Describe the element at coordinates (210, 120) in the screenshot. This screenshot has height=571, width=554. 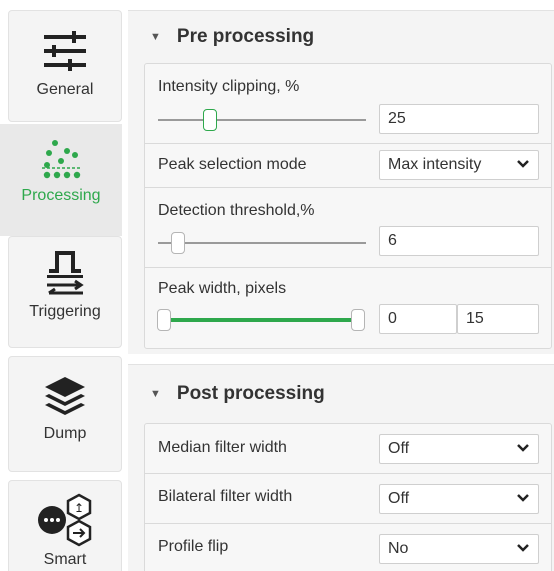
I see `intensity-slider-thumb` at that location.